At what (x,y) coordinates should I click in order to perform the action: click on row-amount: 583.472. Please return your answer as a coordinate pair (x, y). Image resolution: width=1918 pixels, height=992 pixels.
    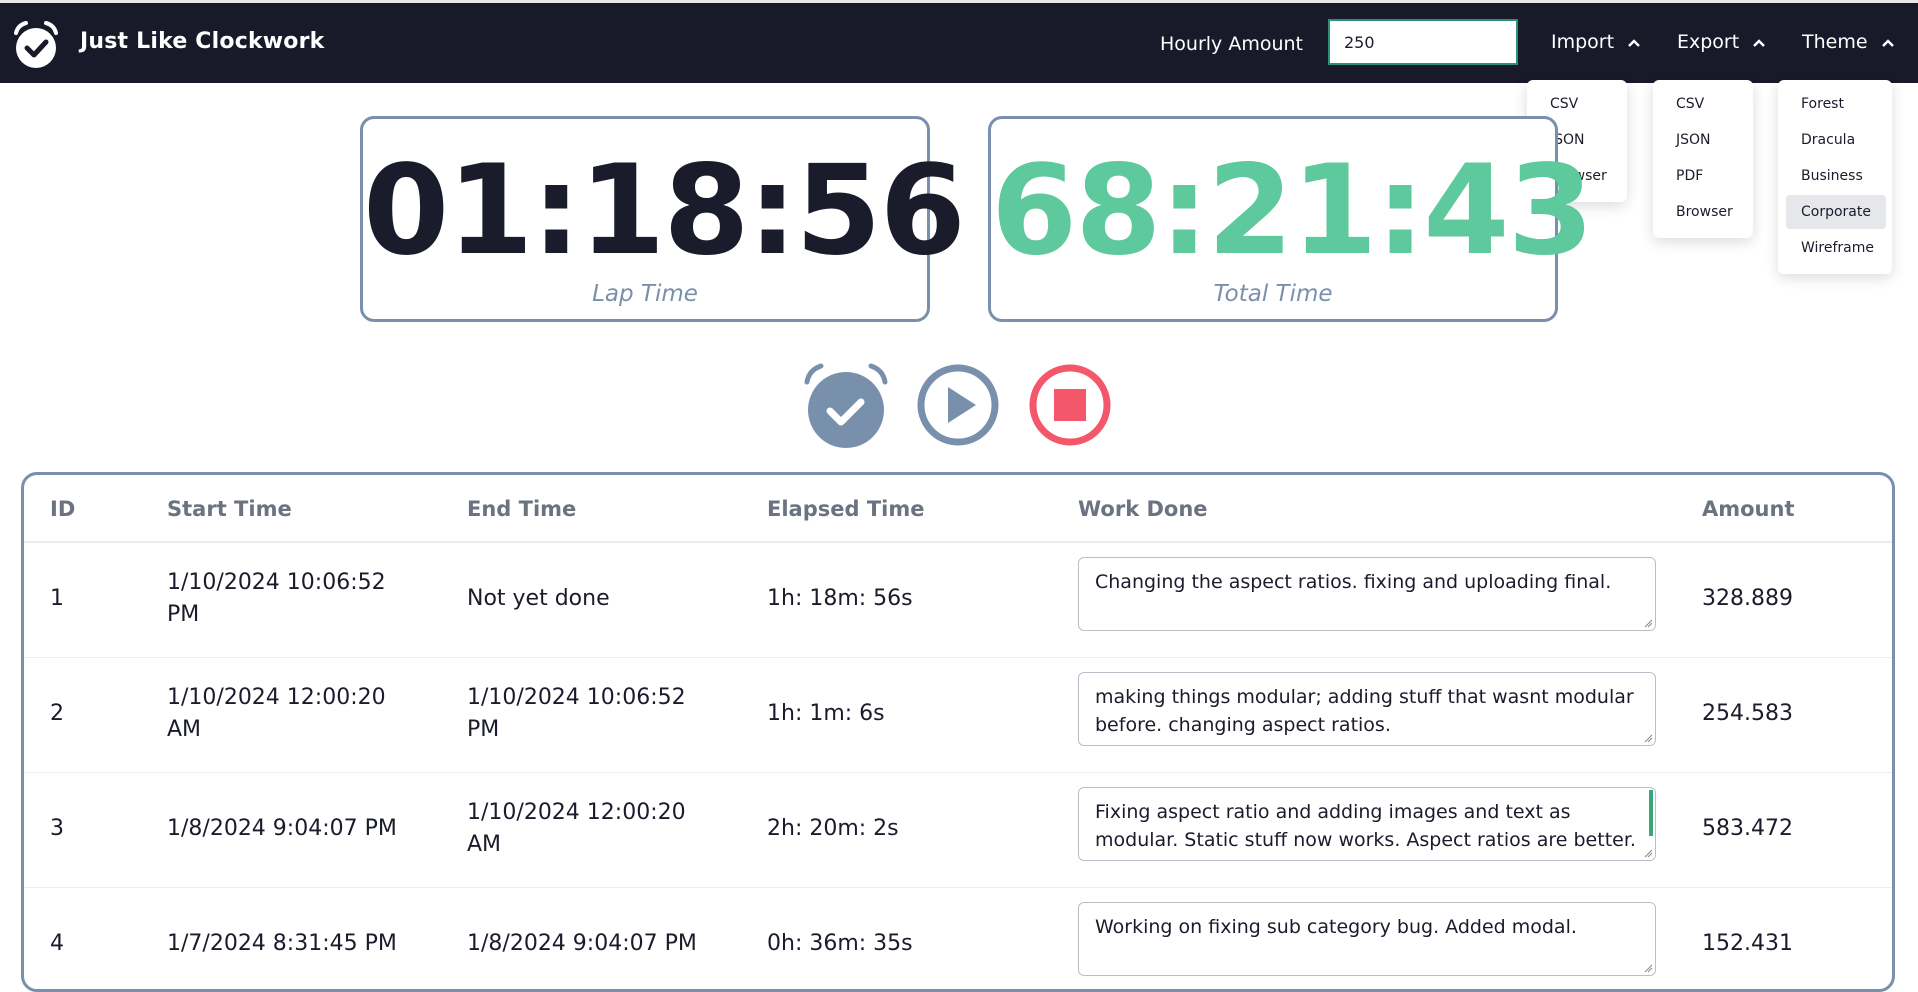
    Looking at the image, I should click on (1747, 828).